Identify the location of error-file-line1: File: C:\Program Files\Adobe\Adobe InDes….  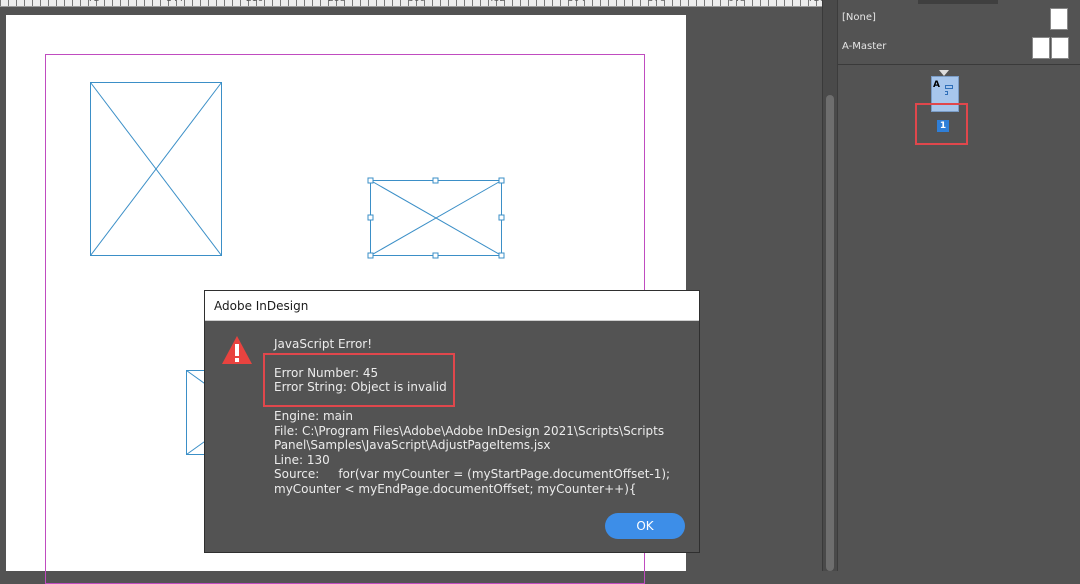
(469, 431).